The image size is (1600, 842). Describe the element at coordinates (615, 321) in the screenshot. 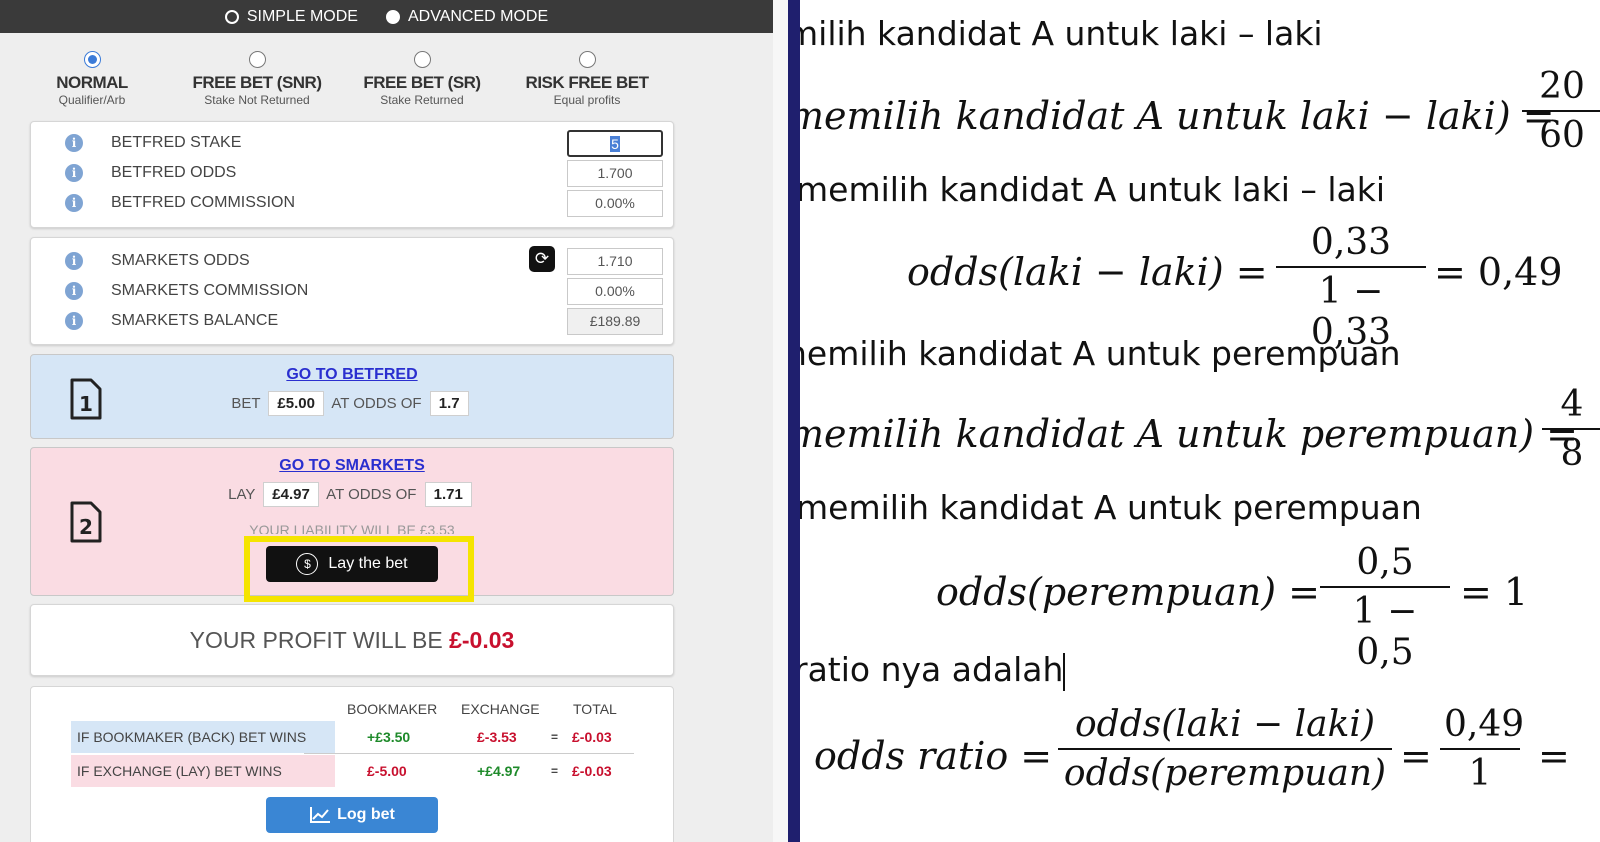

I see `exchange-balance-input: £189.89` at that location.